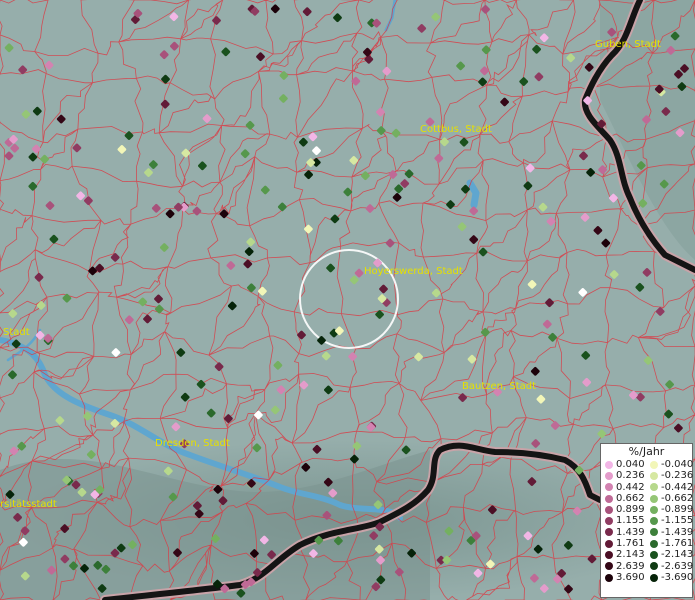 The image size is (695, 600). Describe the element at coordinates (677, 464) in the screenshot. I see `legend-label-negative: -0.040` at that location.